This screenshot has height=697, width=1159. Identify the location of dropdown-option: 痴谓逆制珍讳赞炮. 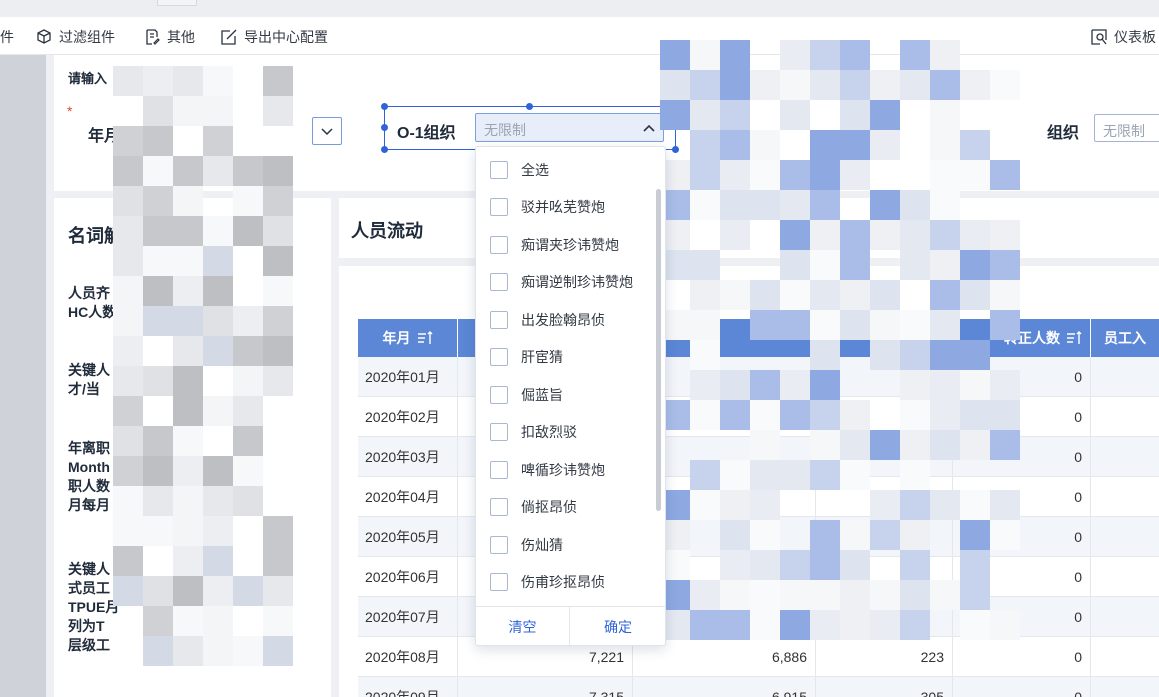
(561, 282).